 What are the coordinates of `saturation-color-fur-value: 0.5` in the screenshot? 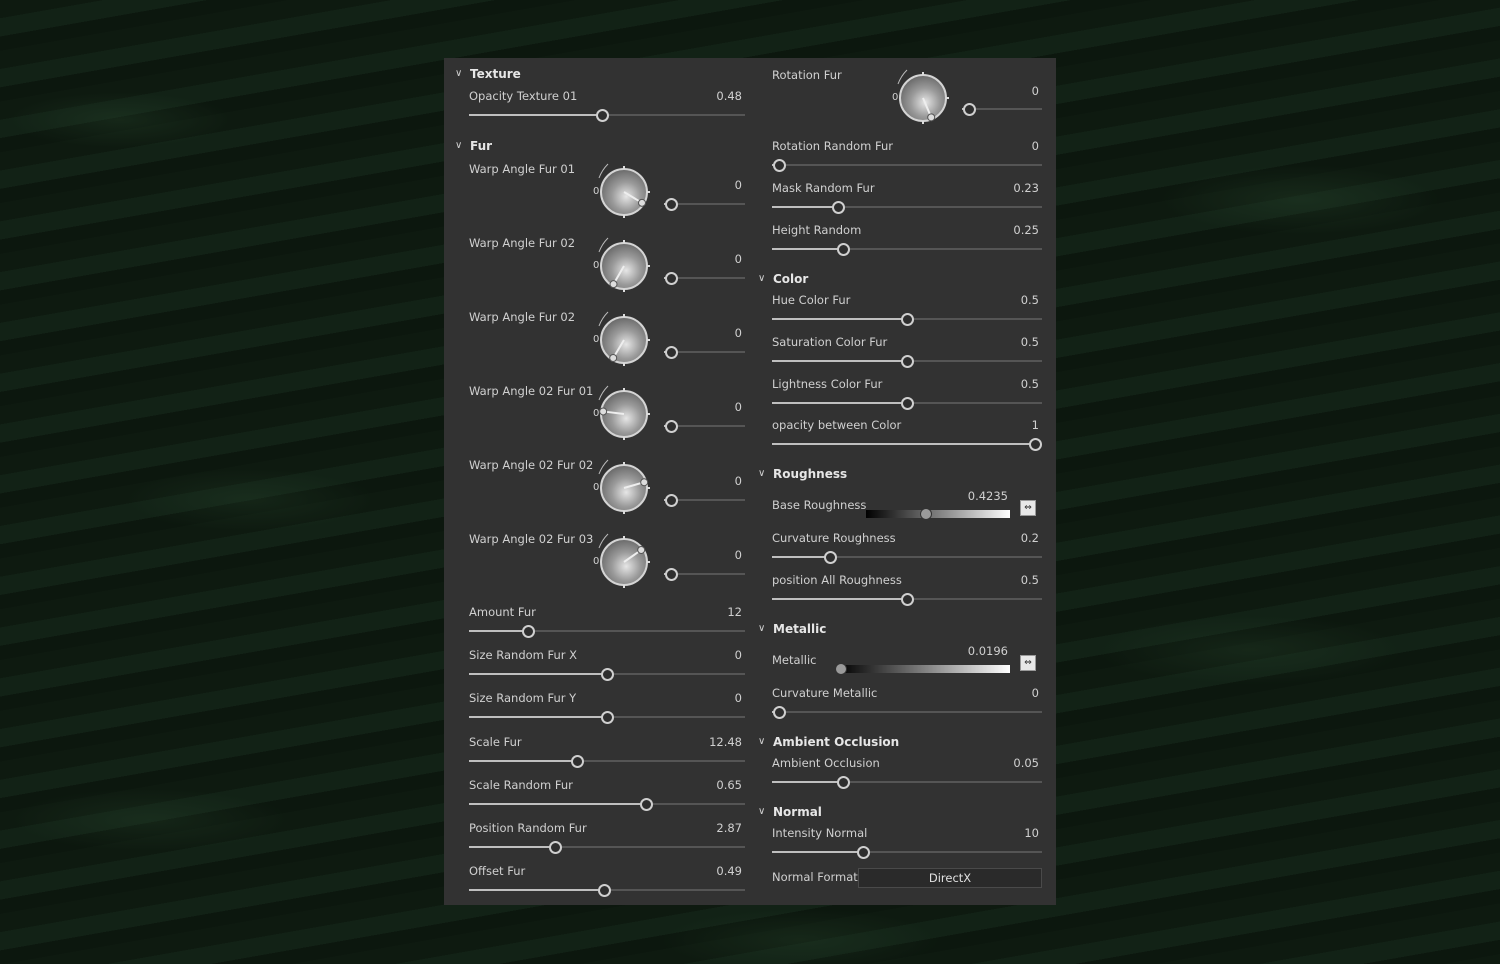 It's located at (1029, 342).